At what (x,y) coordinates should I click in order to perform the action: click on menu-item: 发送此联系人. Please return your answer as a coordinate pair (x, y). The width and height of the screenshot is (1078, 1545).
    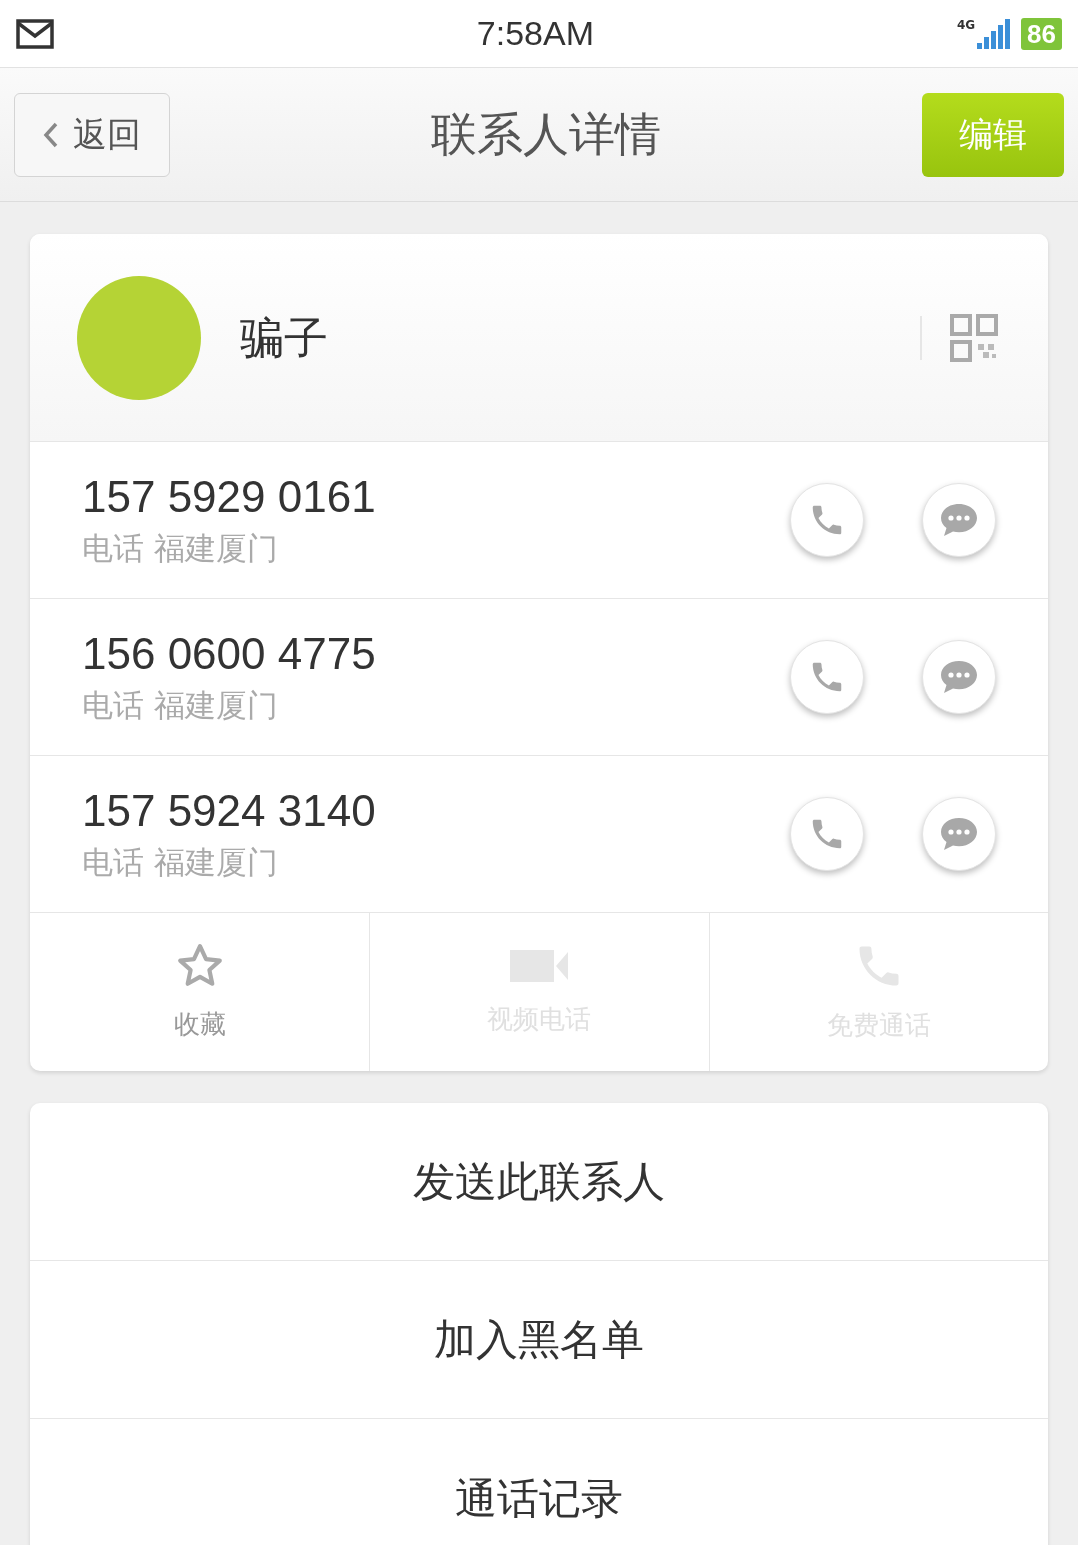
    Looking at the image, I should click on (539, 1182).